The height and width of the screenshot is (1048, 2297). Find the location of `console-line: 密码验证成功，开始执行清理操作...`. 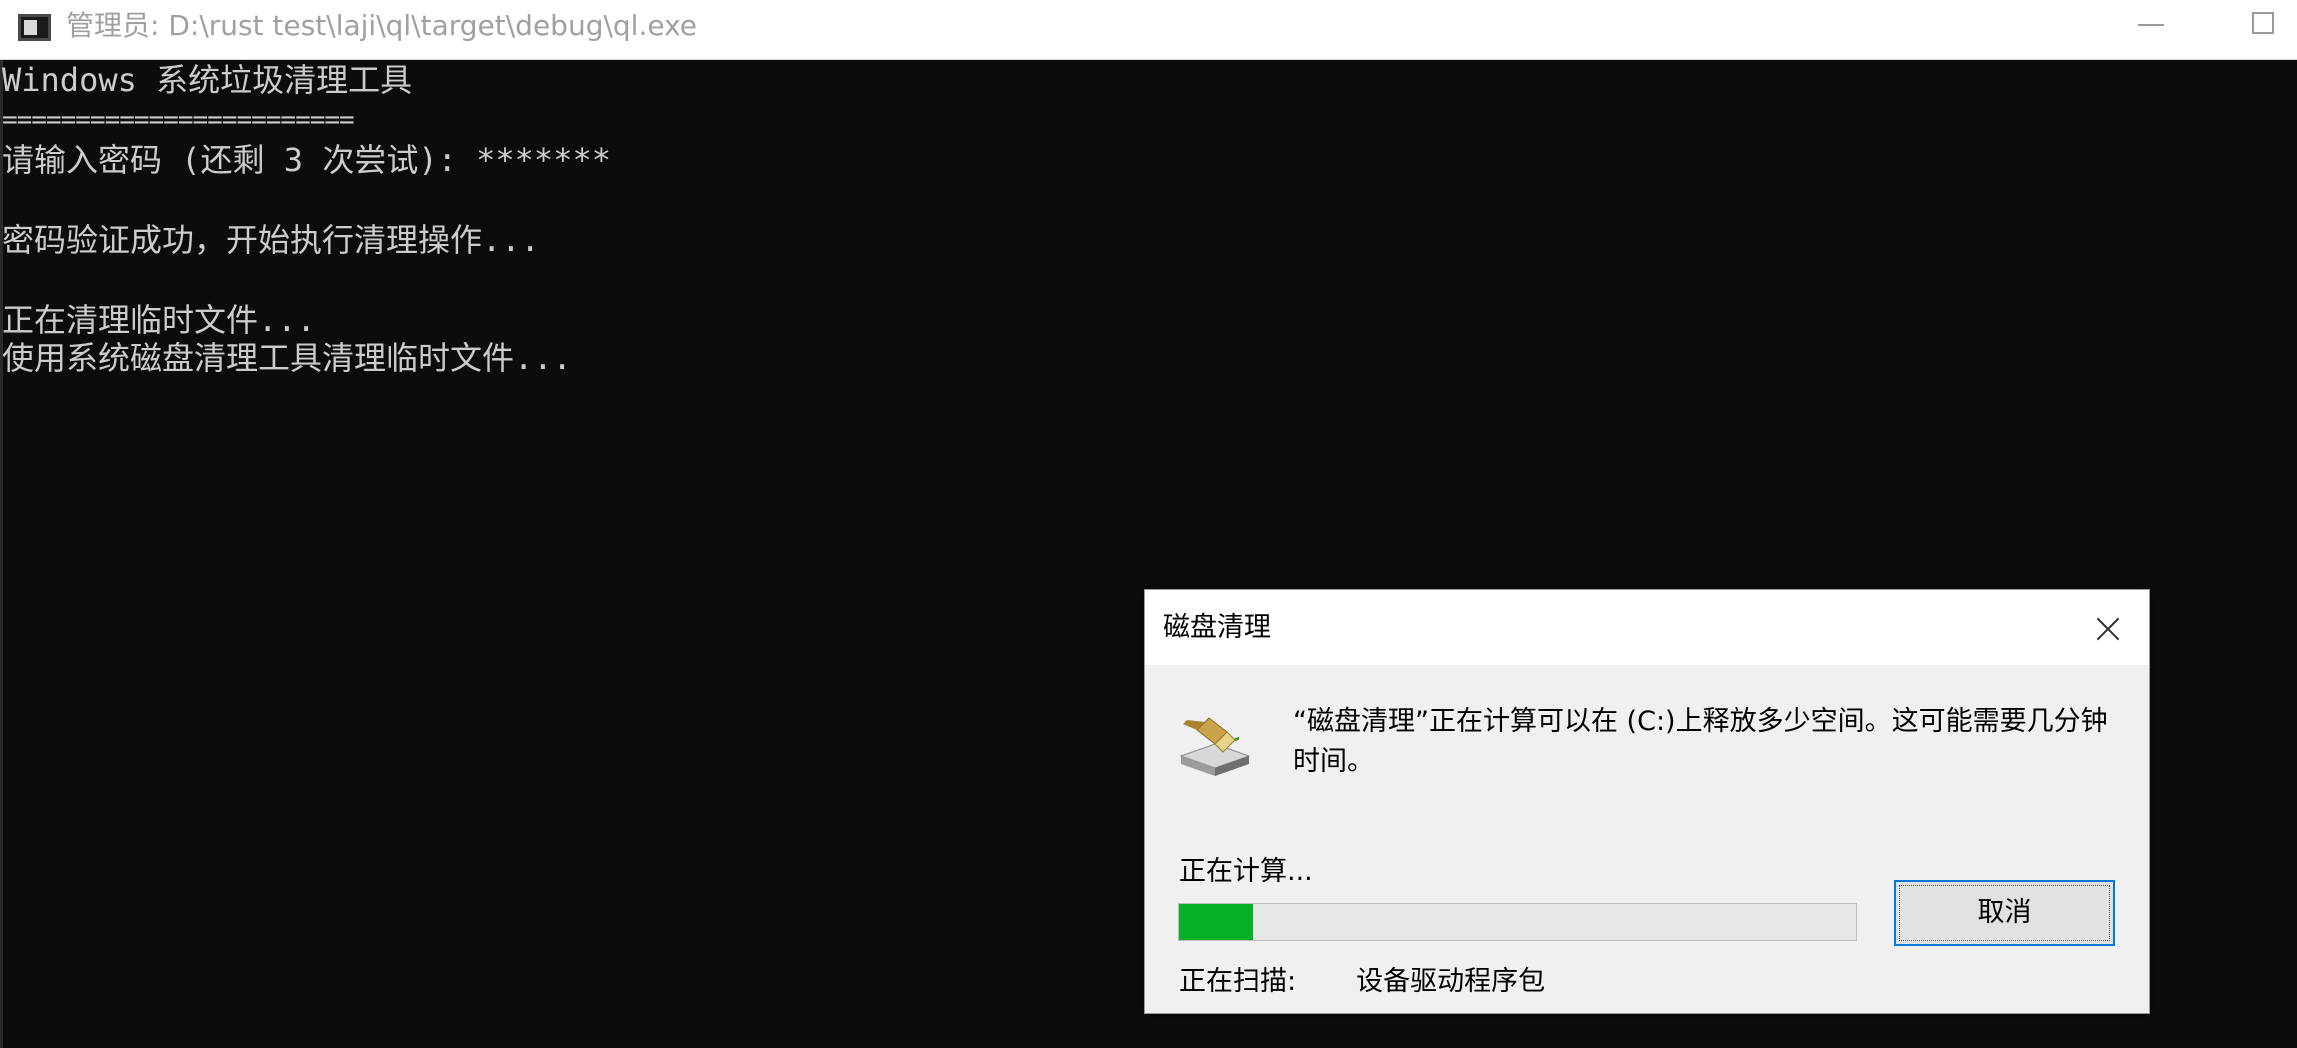

console-line: 密码验证成功，开始执行清理操作... is located at coordinates (271, 240).